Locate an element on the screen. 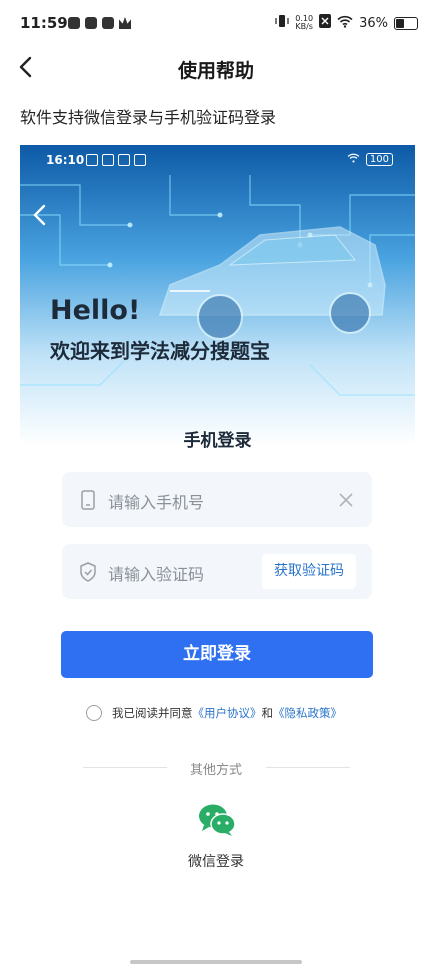 This screenshot has width=432, height=964. status-bar: 11:59 0.10 KB/s 36% is located at coordinates (216, 24).